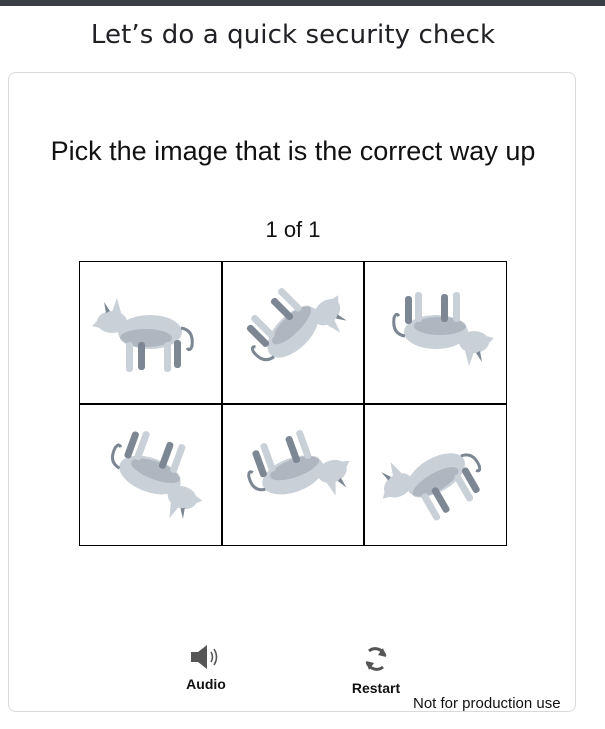 The height and width of the screenshot is (729, 605). I want to click on challenge-progress: 1 of 1, so click(293, 229).